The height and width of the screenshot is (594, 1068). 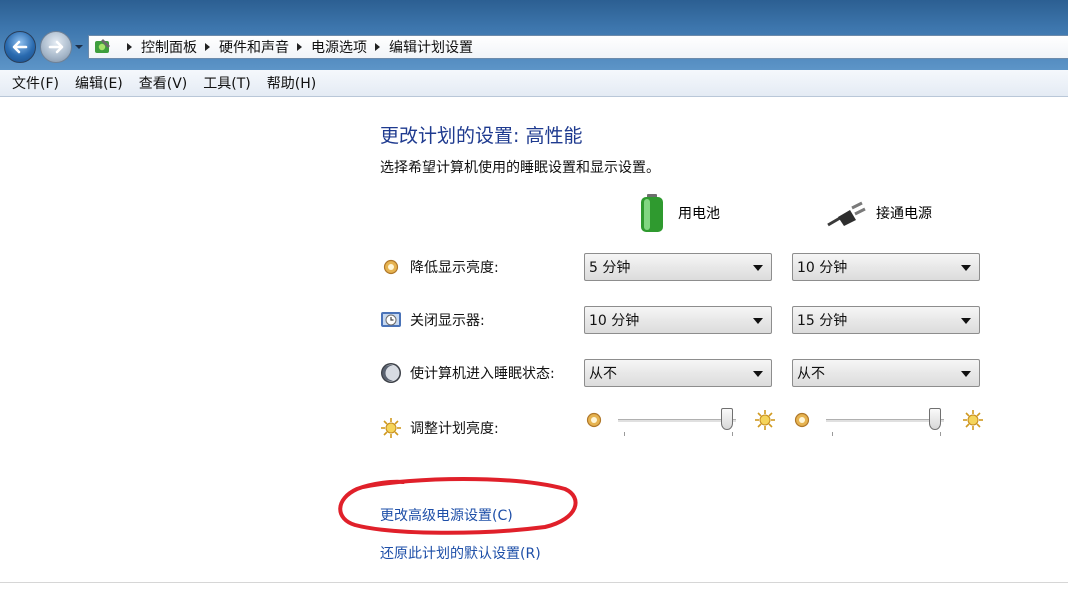 What do you see at coordinates (520, 168) in the screenshot?
I see `page-subtitle: 选择希望计算机使用的睡眠设置和显示设置。` at bounding box center [520, 168].